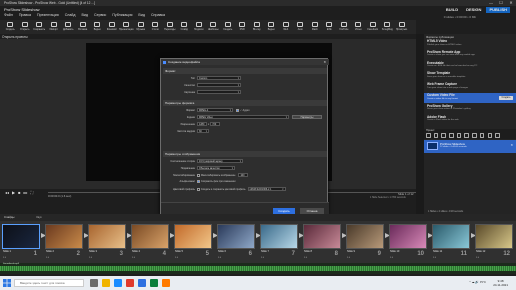  I want to click on taskview-icon, so click(94, 283).